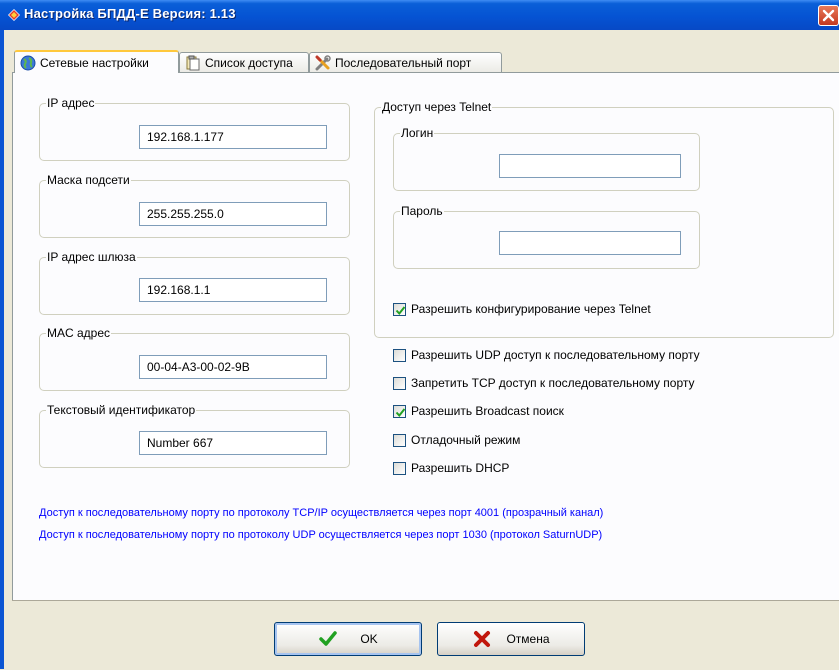 The image size is (839, 670). I want to click on dhcp-checkbox: Разрешить DHCP, so click(451, 468).